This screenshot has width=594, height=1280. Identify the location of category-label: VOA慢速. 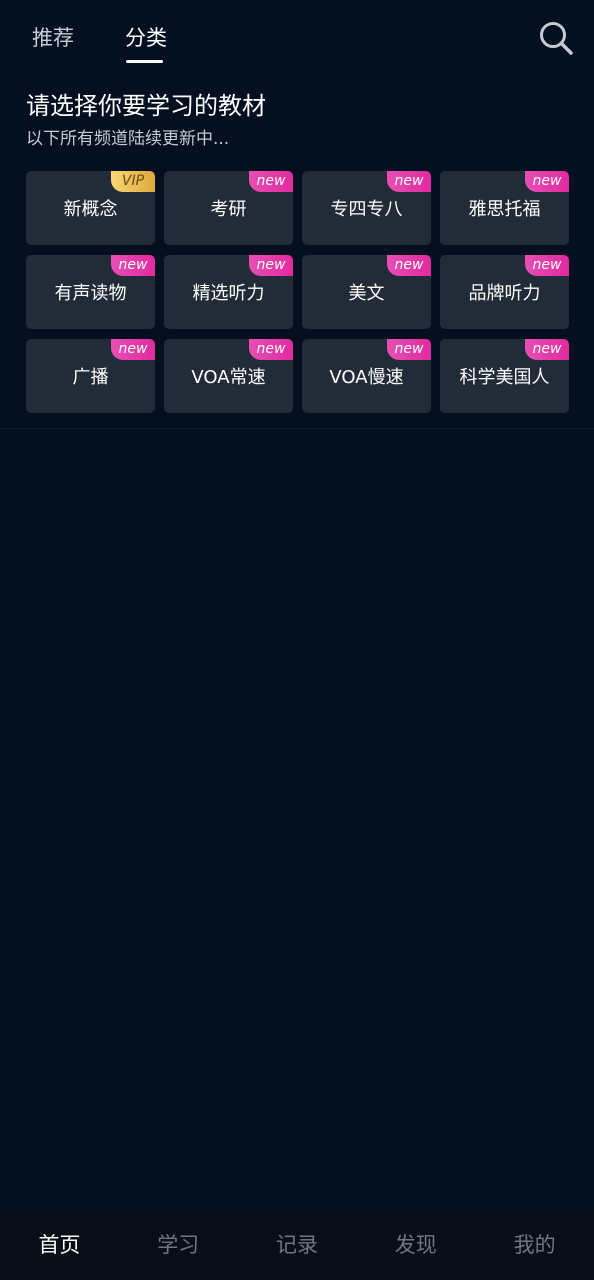
(366, 377).